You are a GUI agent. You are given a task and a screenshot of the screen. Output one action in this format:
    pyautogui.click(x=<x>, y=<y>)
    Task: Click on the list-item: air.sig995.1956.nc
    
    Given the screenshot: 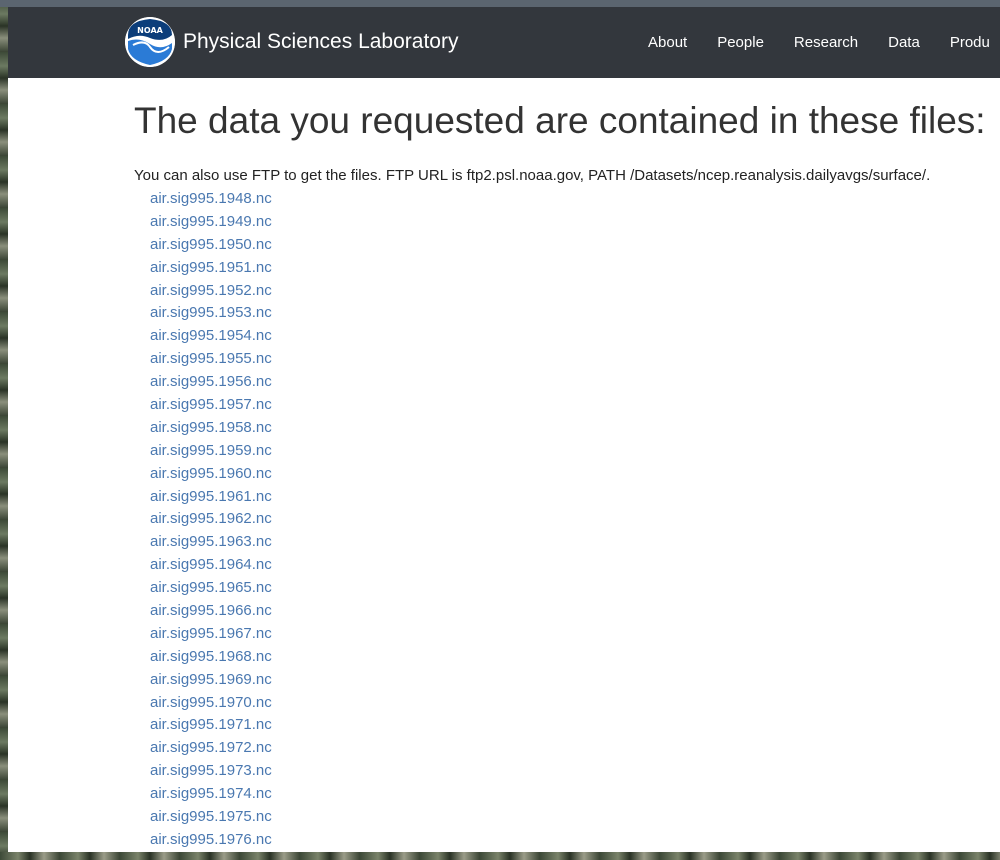 What is the action you would take?
    pyautogui.click(x=211, y=382)
    